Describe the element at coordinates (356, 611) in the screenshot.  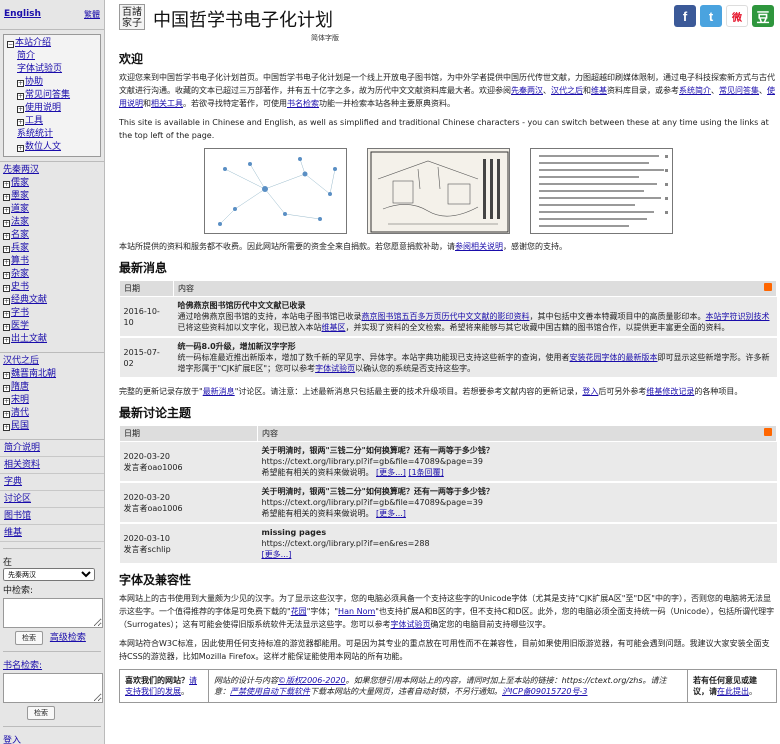
I see `hannom-font-link: Han Nom` at that location.